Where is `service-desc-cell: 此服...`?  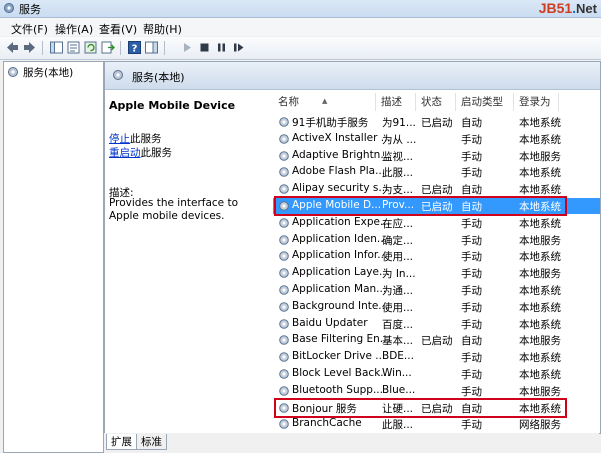 service-desc-cell: 此服... is located at coordinates (398, 425).